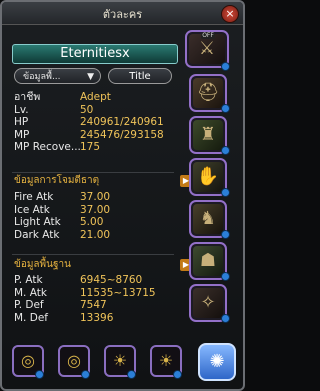 The height and width of the screenshot is (391, 320). I want to click on title-button: Title, so click(140, 76).